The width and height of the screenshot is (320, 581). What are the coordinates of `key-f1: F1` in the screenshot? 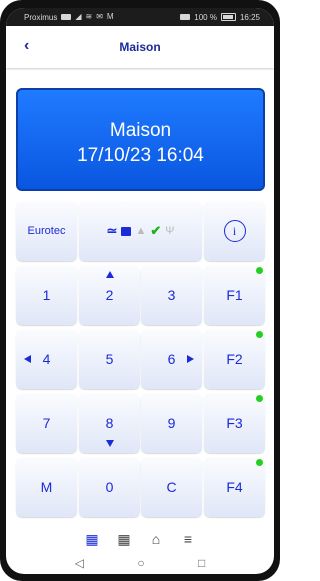 It's located at (234, 295).